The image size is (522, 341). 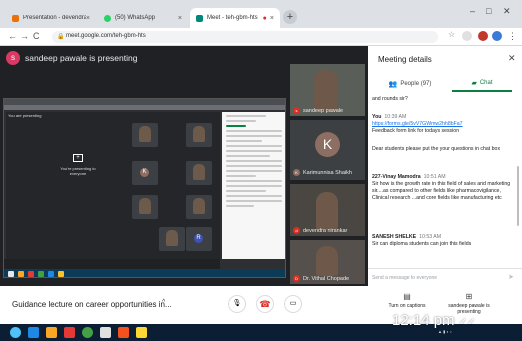 I want to click on shared-participant-tile: R, so click(x=199, y=239).